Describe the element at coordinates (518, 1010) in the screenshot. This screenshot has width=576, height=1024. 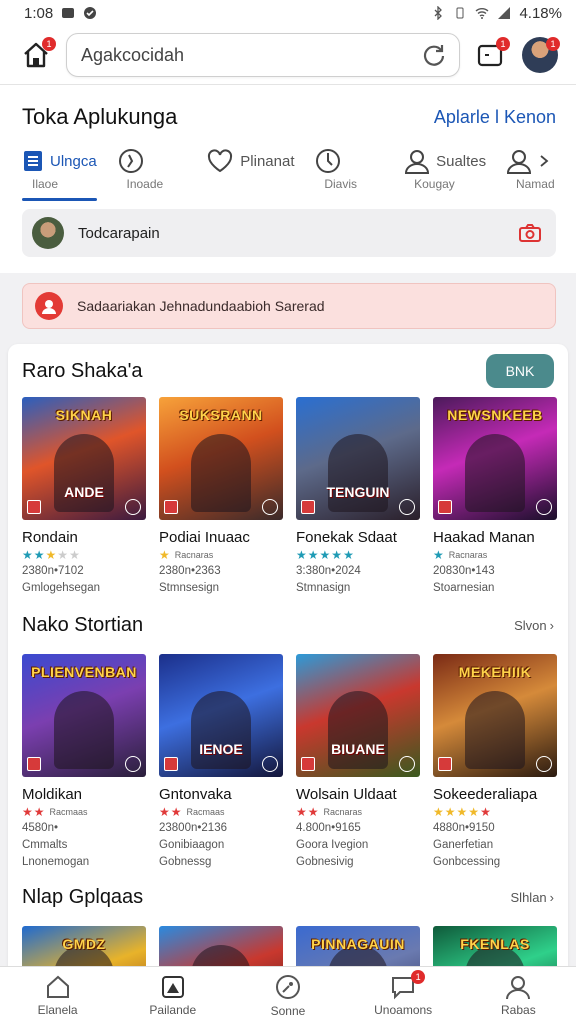
I see `nav-label: Rabas` at that location.